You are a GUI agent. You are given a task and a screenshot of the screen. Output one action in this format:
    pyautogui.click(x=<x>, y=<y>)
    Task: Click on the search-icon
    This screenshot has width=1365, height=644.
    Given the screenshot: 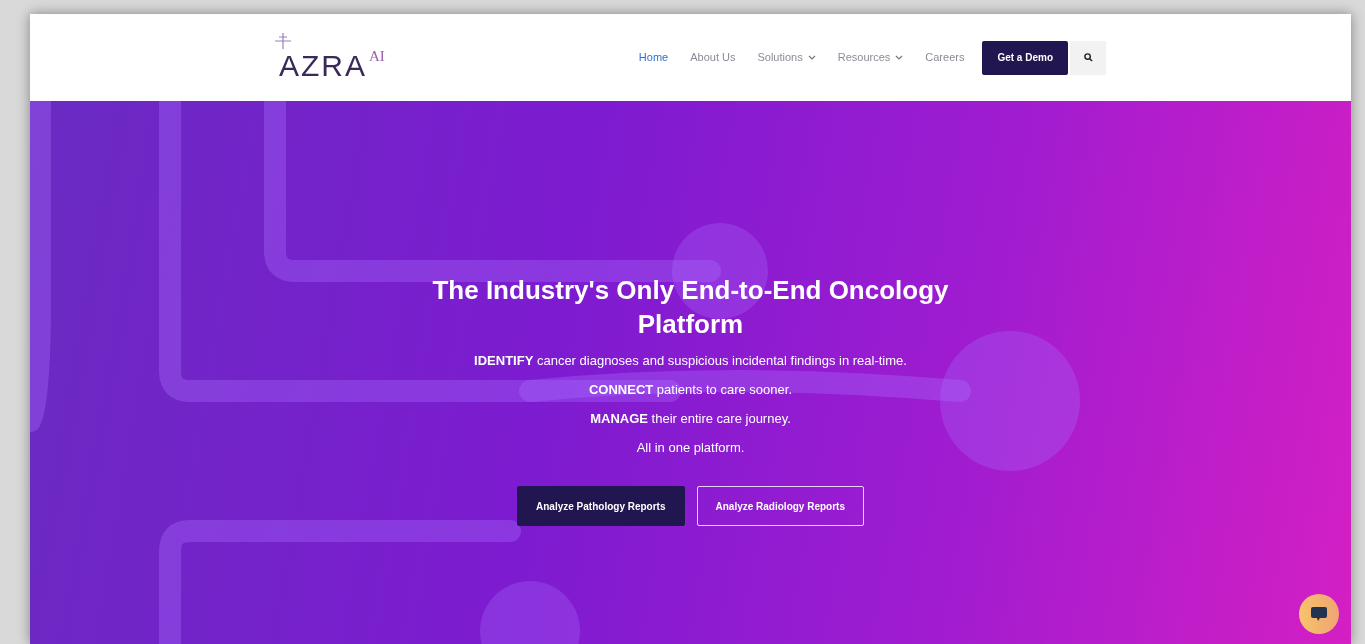 What is the action you would take?
    pyautogui.click(x=1088, y=57)
    